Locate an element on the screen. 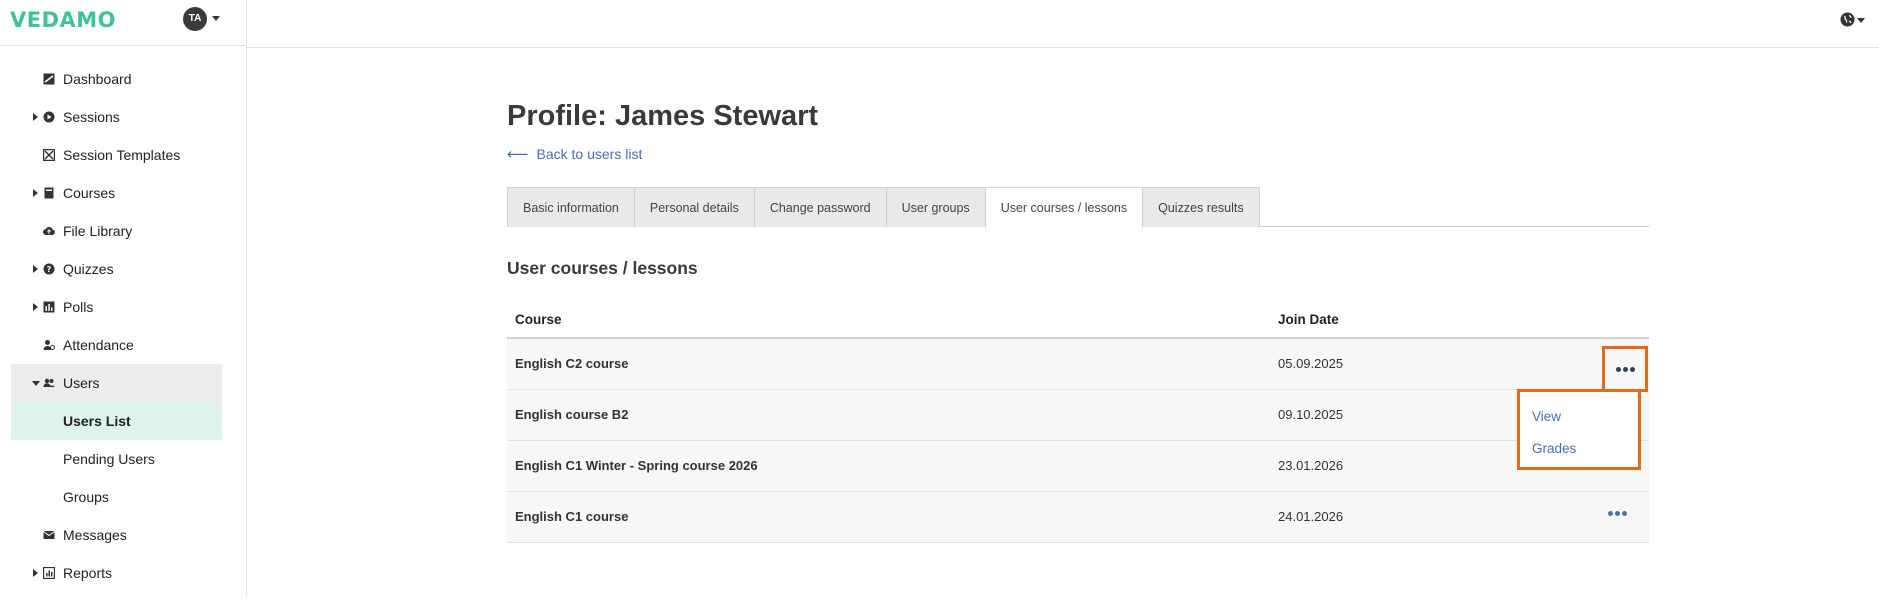  sidebar-item-dashboard: Dashboard is located at coordinates (116, 79).